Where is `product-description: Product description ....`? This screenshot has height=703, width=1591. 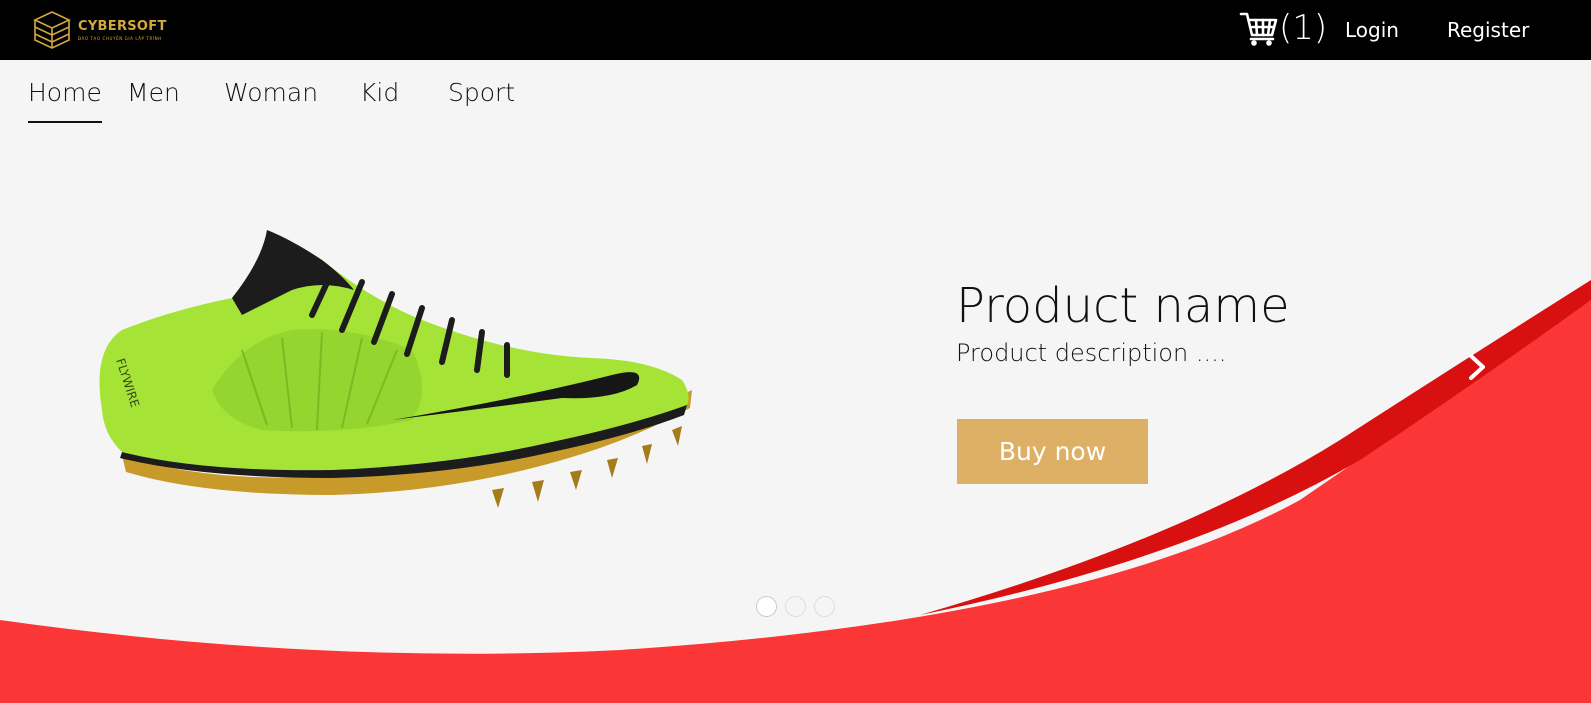 product-description: Product description .... is located at coordinates (1091, 353).